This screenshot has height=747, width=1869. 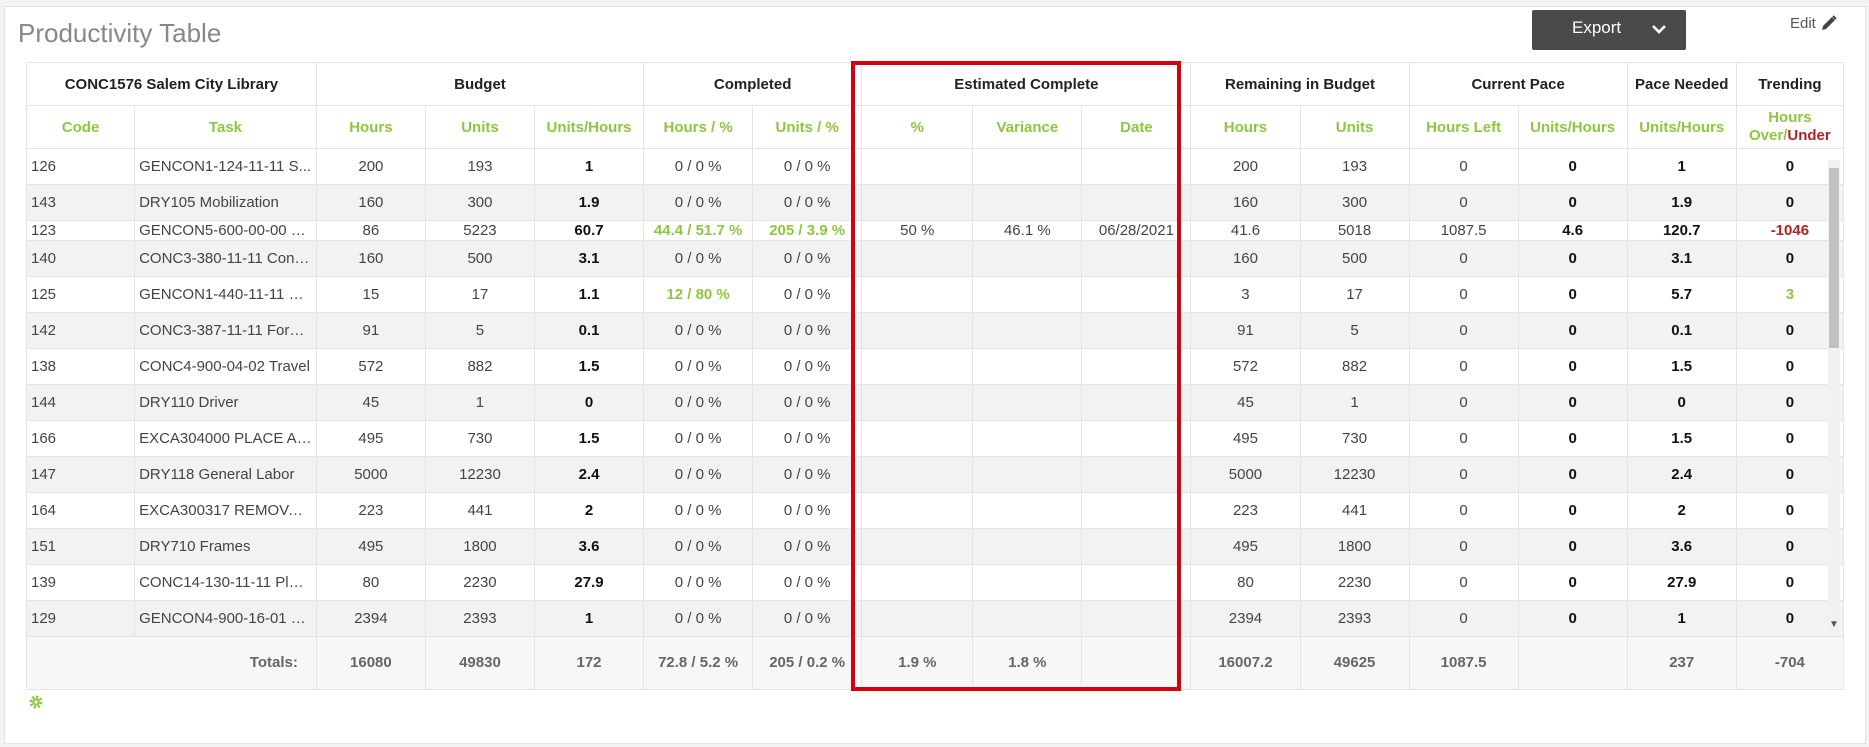 What do you see at coordinates (479, 230) in the screenshot?
I see `cell-units: 5223` at bounding box center [479, 230].